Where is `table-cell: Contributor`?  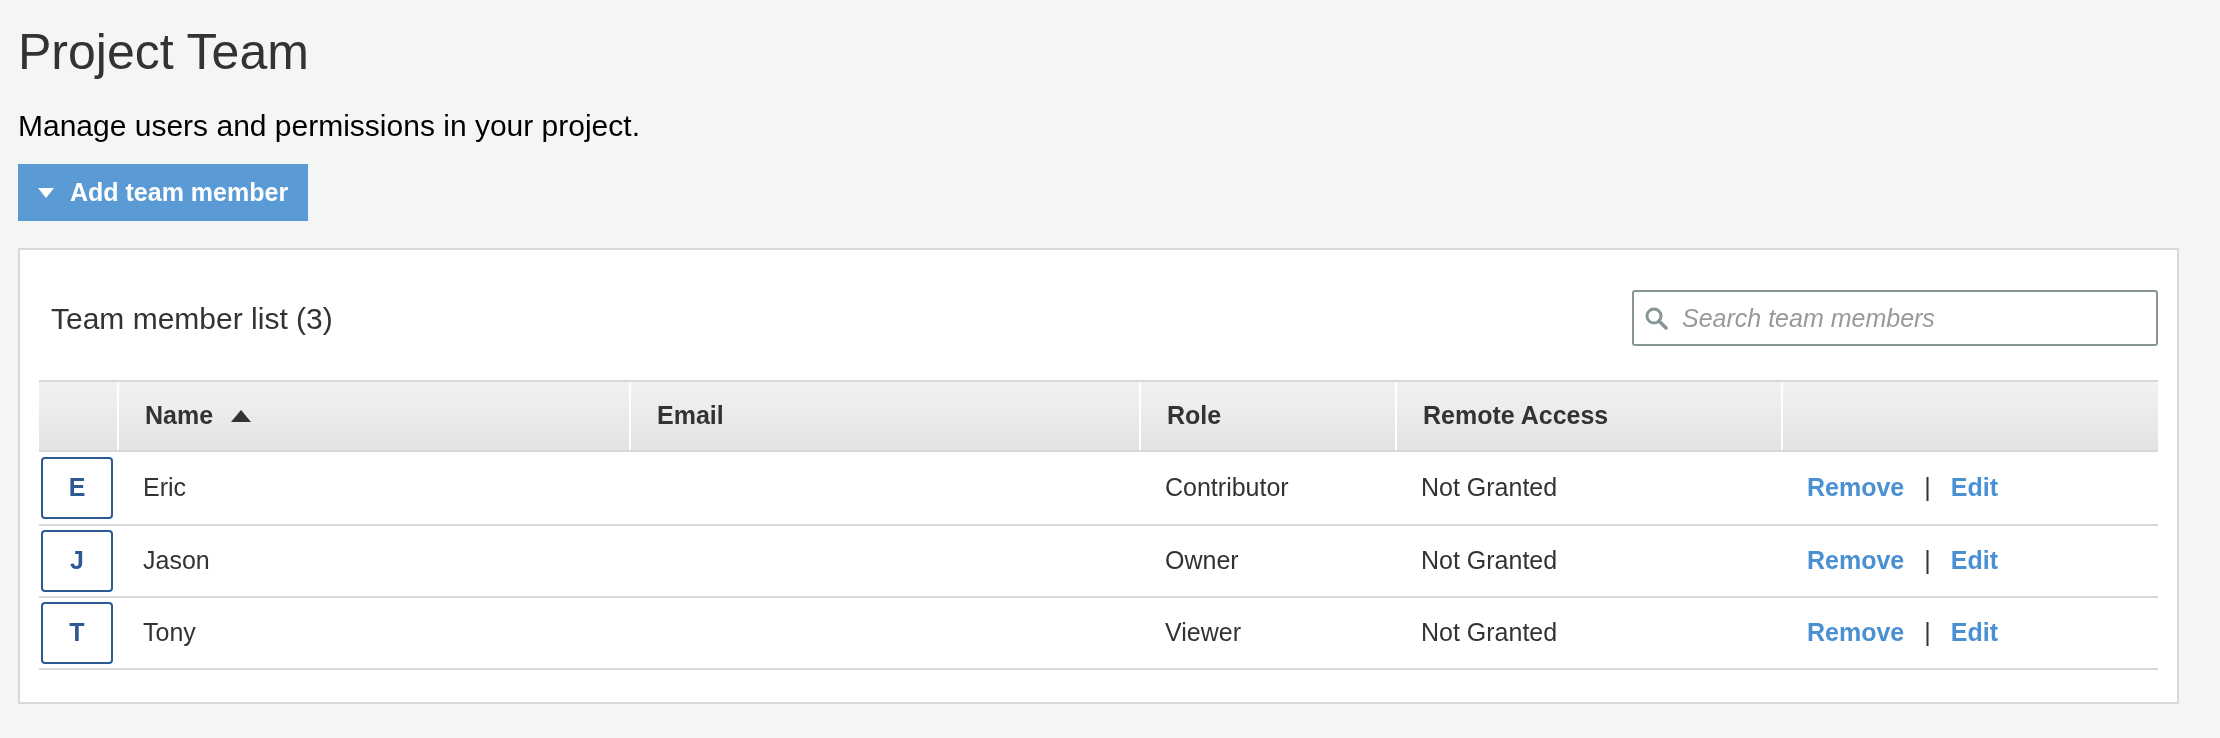
table-cell: Contributor is located at coordinates (1227, 487).